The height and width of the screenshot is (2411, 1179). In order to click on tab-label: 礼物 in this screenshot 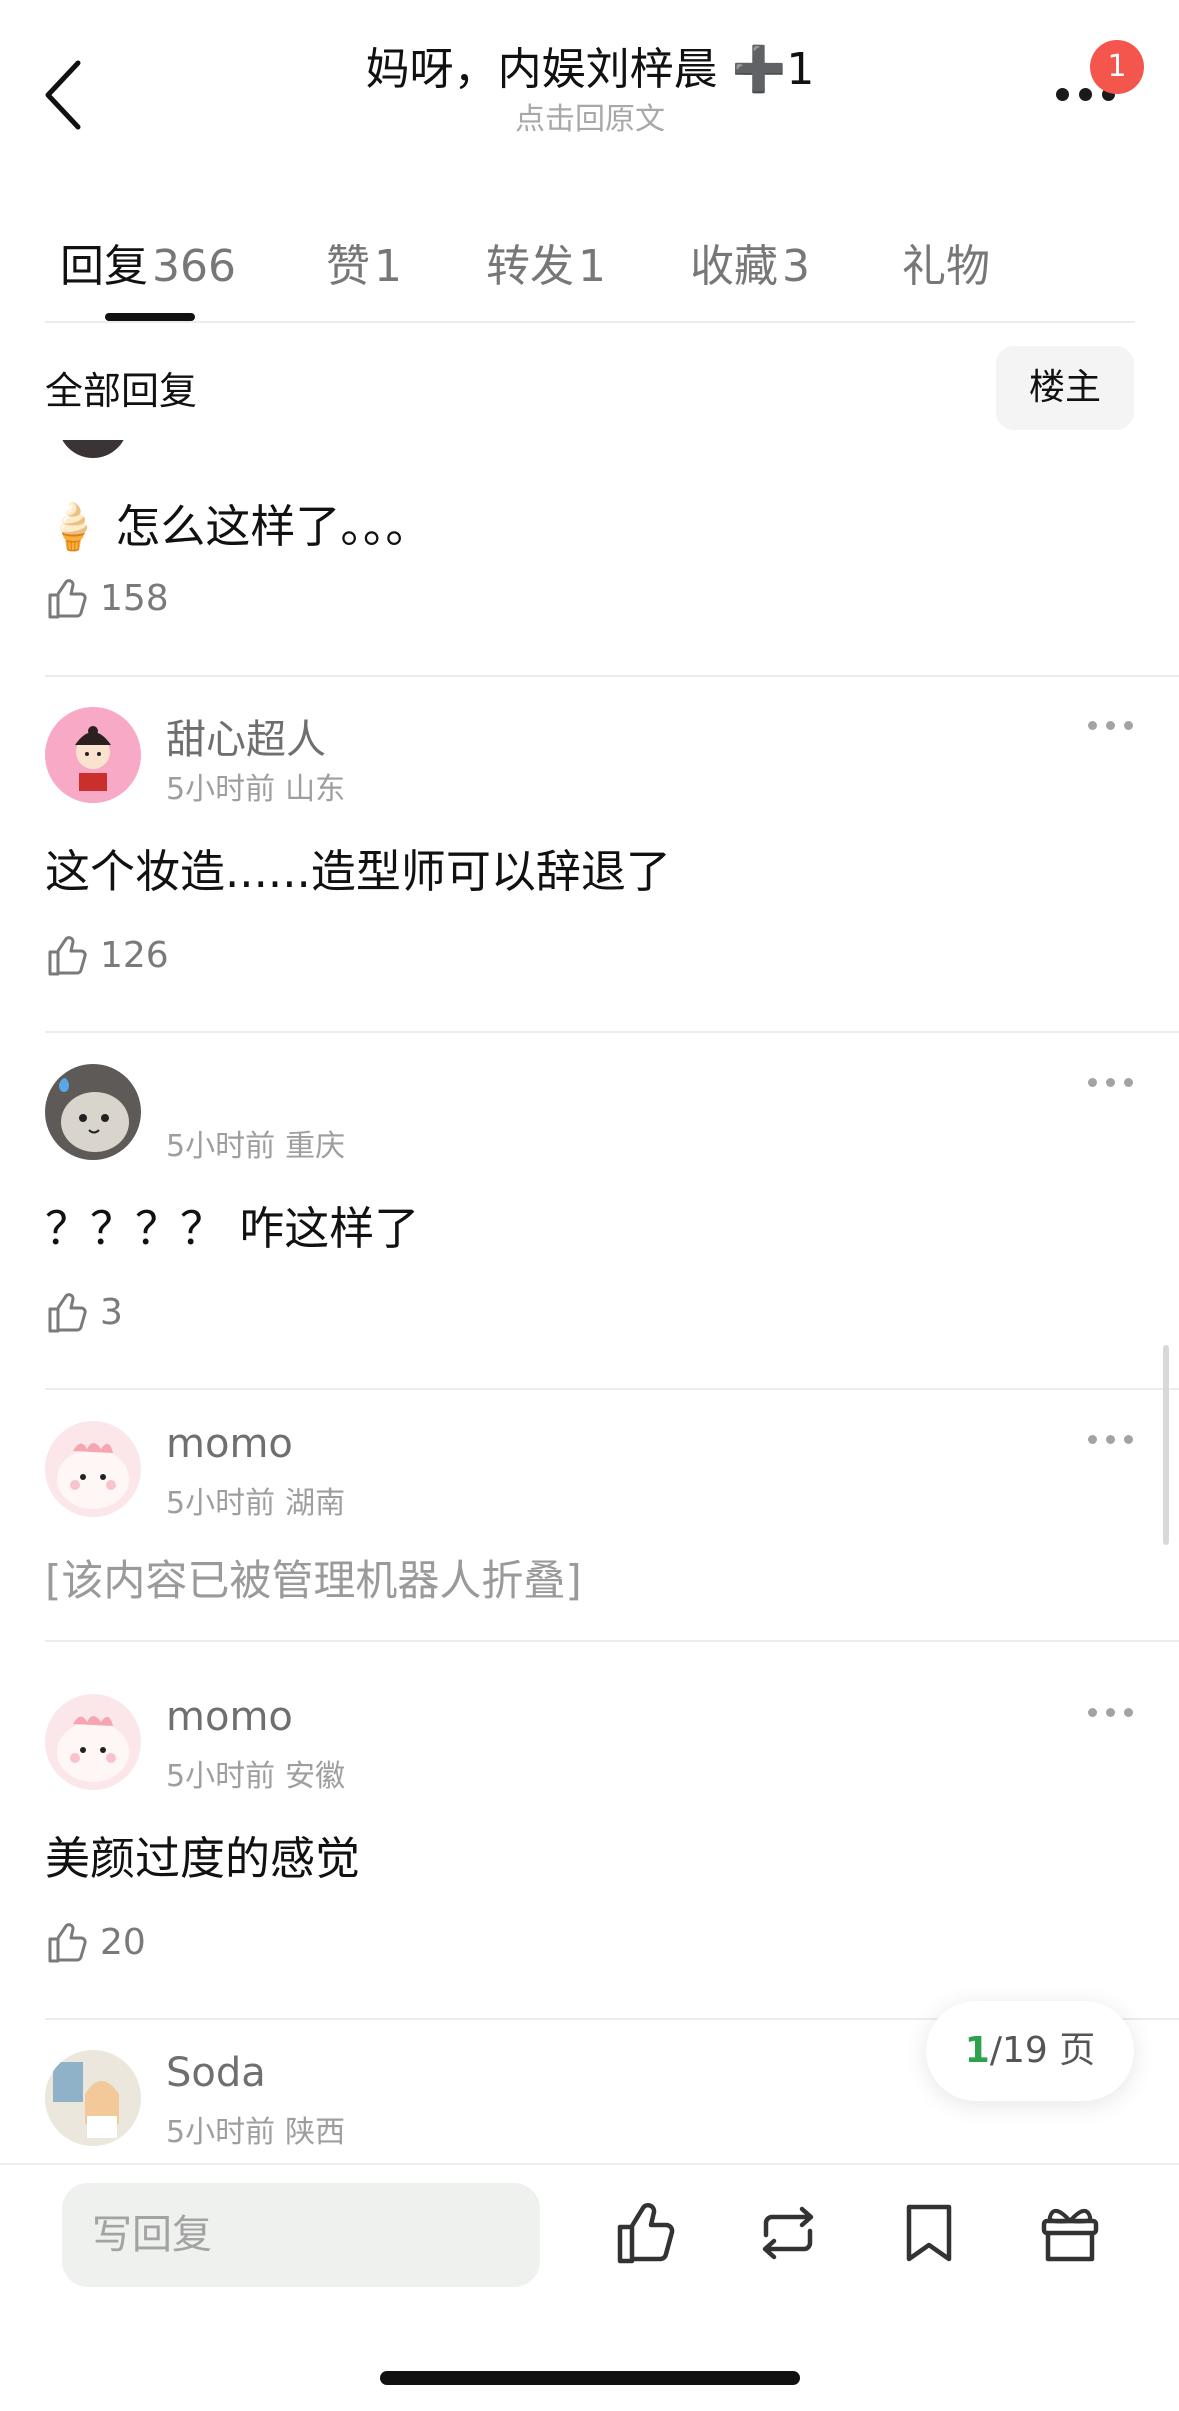, I will do `click(946, 266)`.